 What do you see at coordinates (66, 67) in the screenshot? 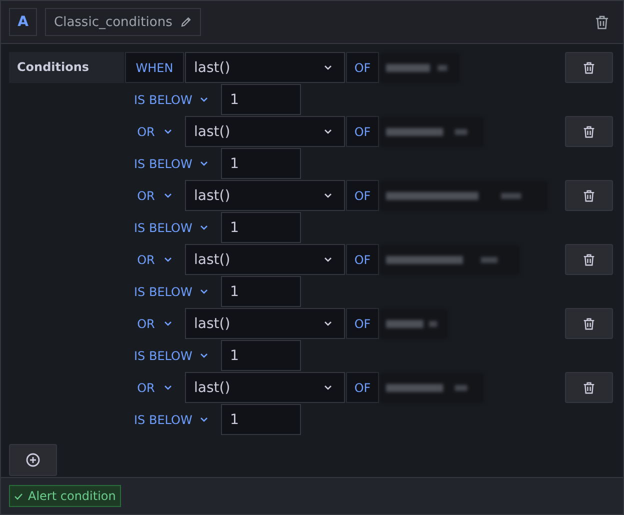
I see `section-label: Conditions` at bounding box center [66, 67].